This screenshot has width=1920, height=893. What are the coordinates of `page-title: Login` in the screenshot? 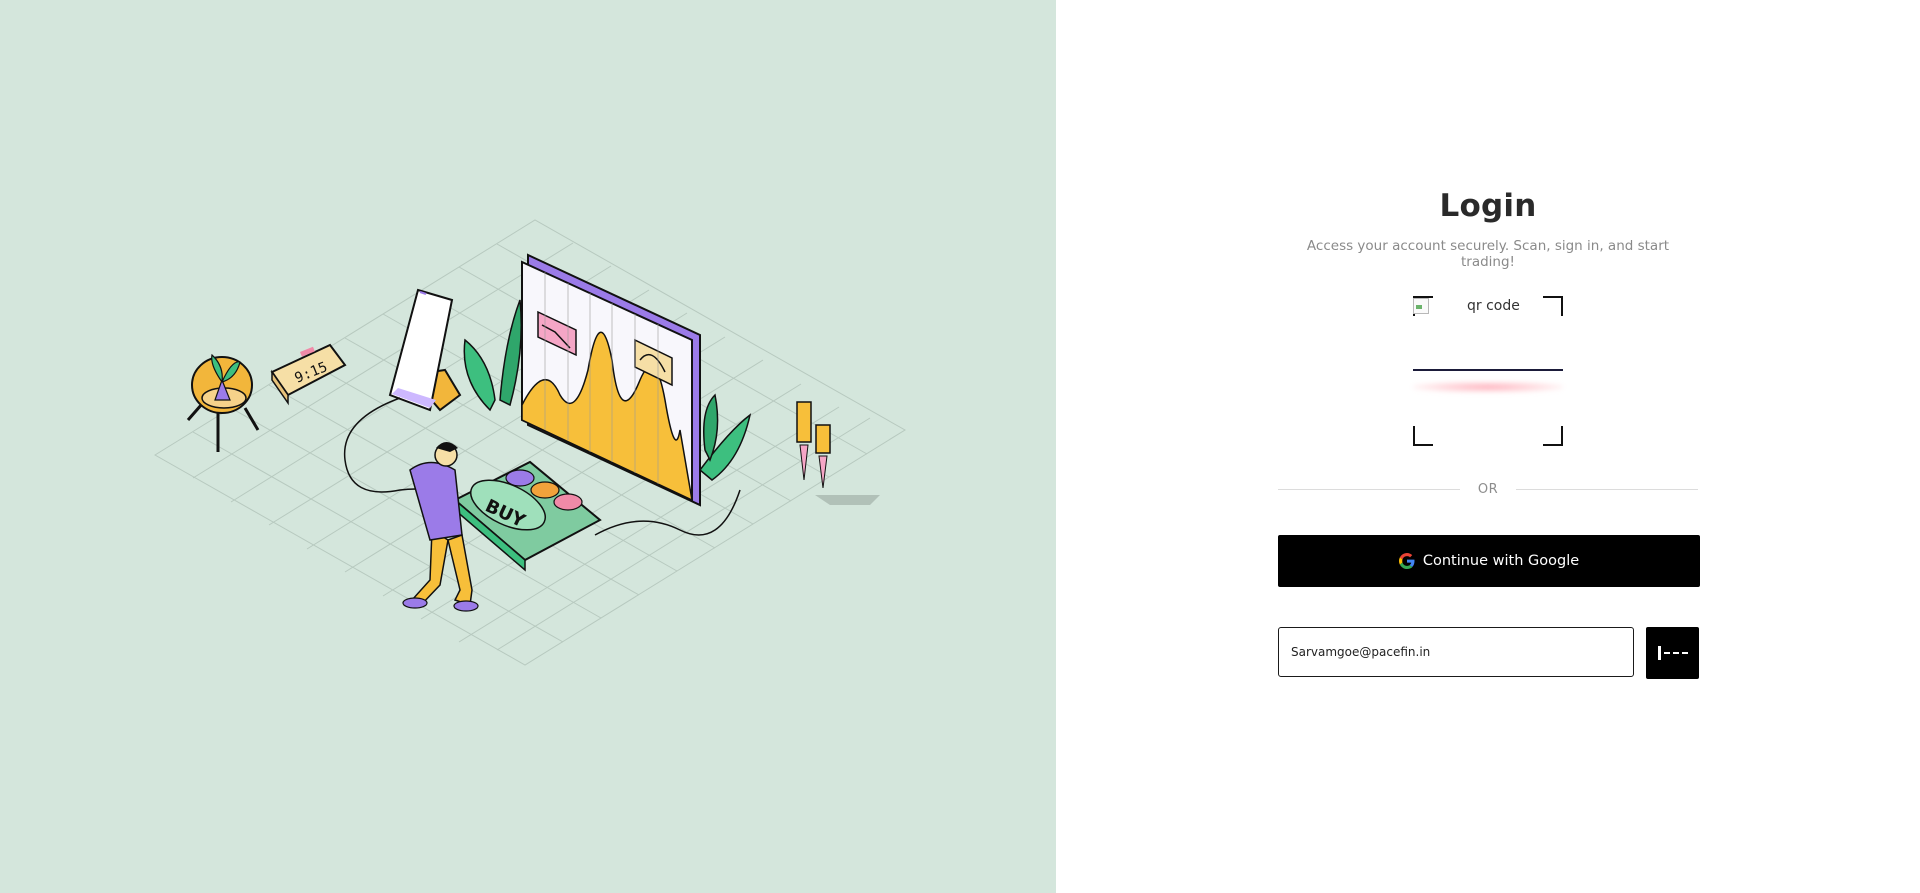 It's located at (1488, 206).